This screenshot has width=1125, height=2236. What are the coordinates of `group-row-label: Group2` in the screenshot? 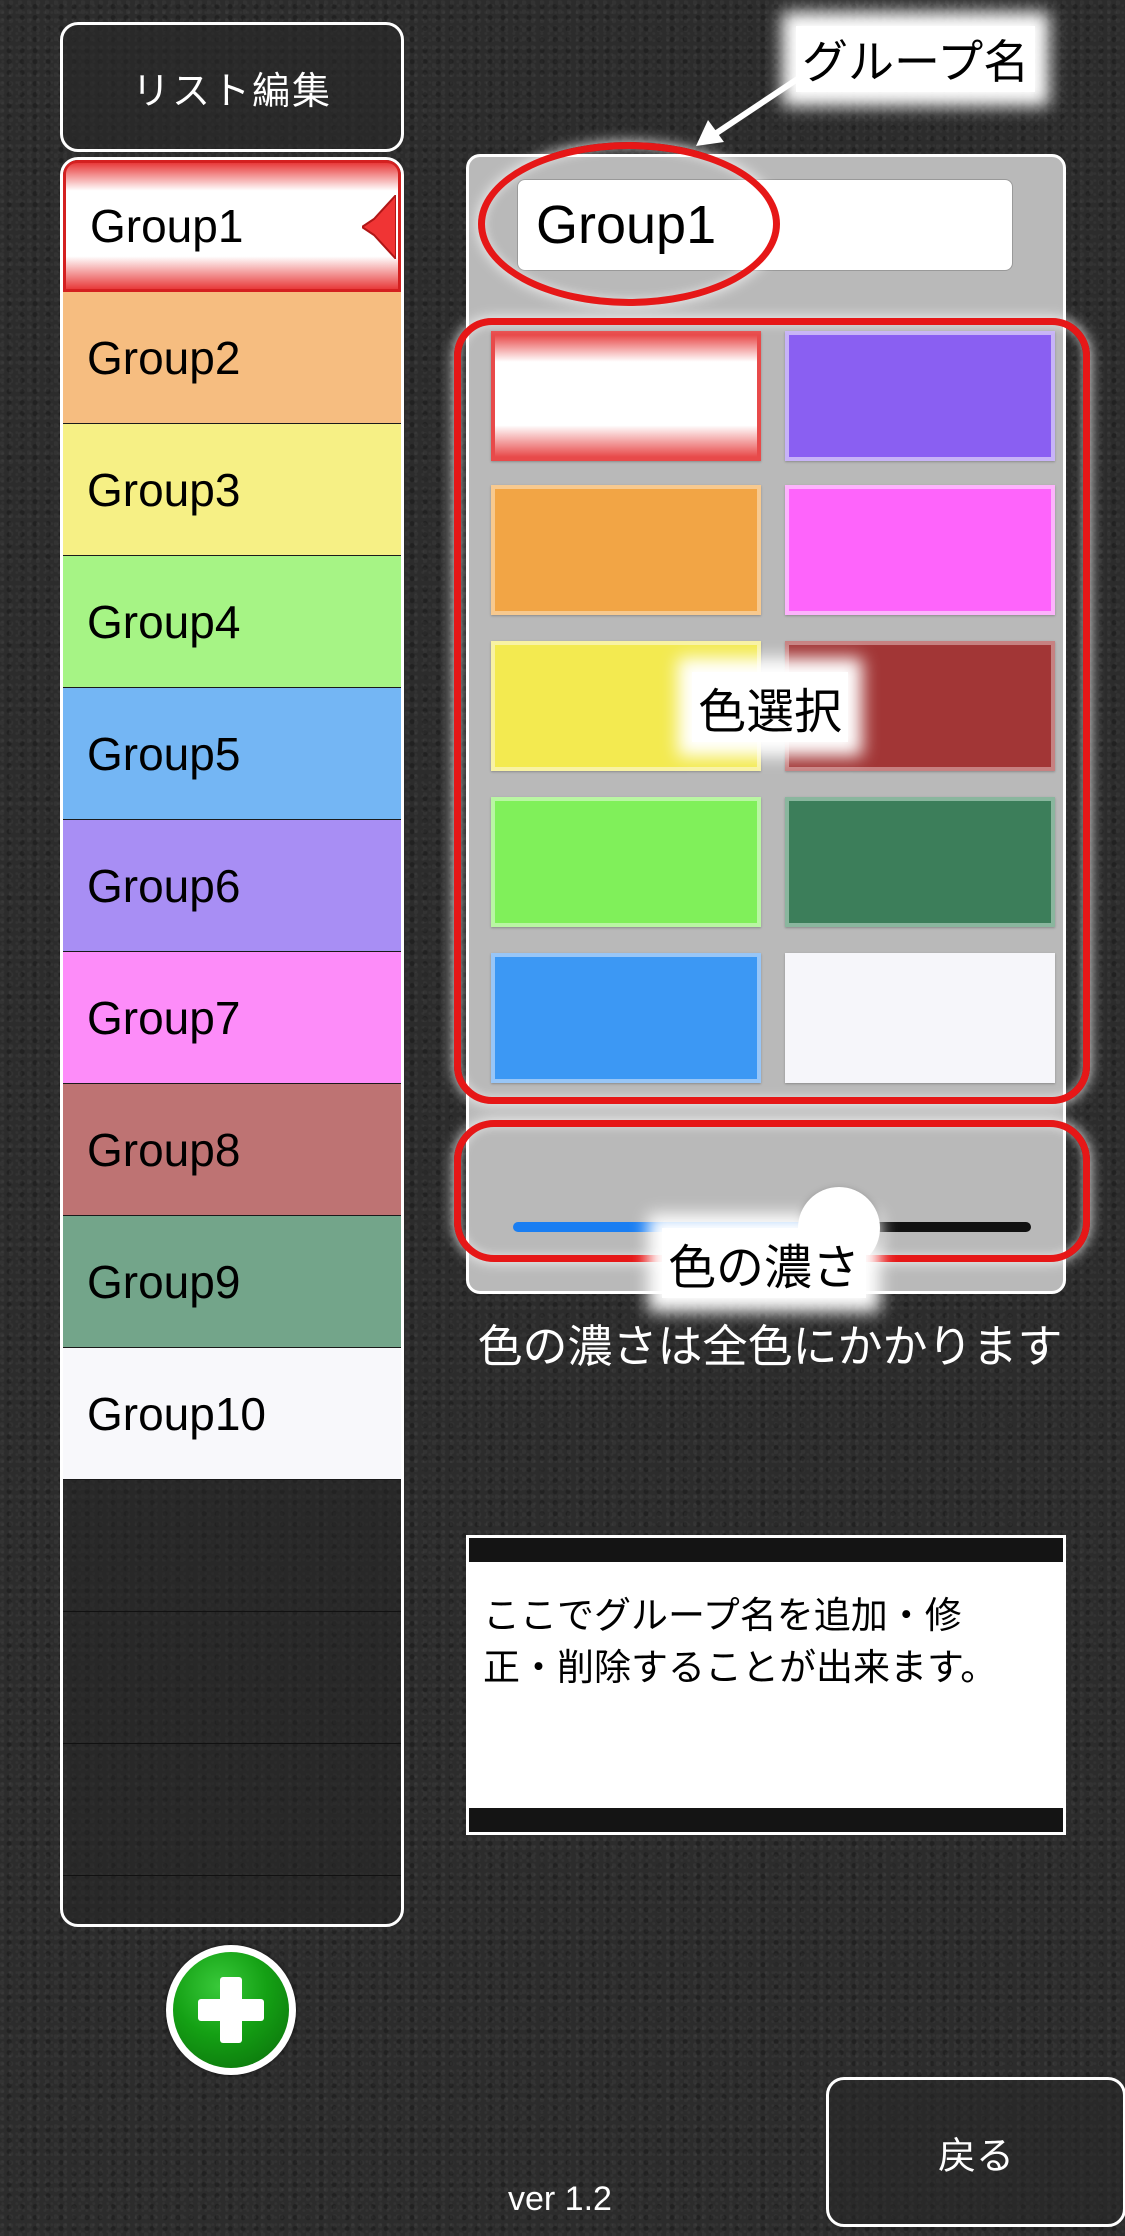 It's located at (164, 357).